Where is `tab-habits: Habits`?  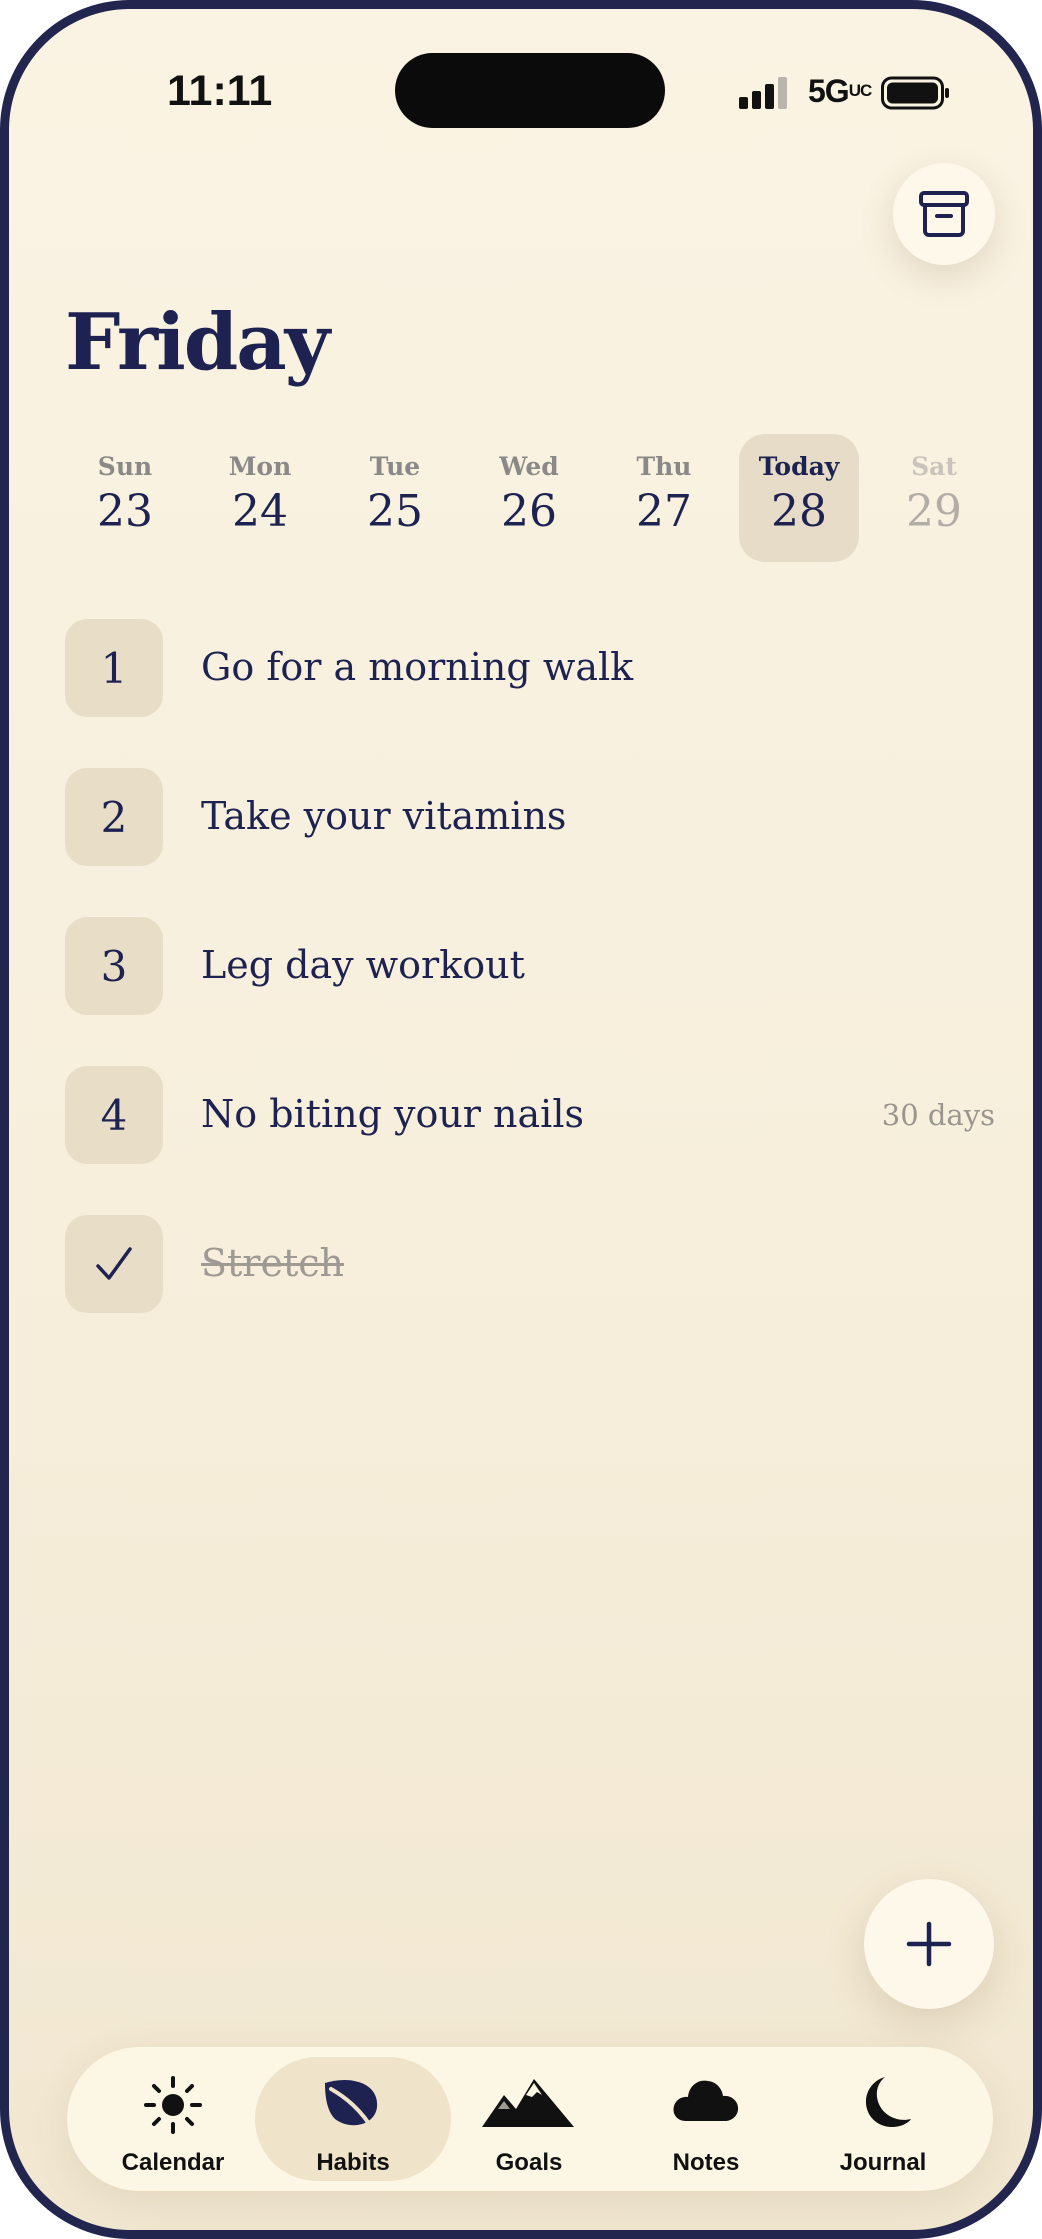 tab-habits: Habits is located at coordinates (353, 2119).